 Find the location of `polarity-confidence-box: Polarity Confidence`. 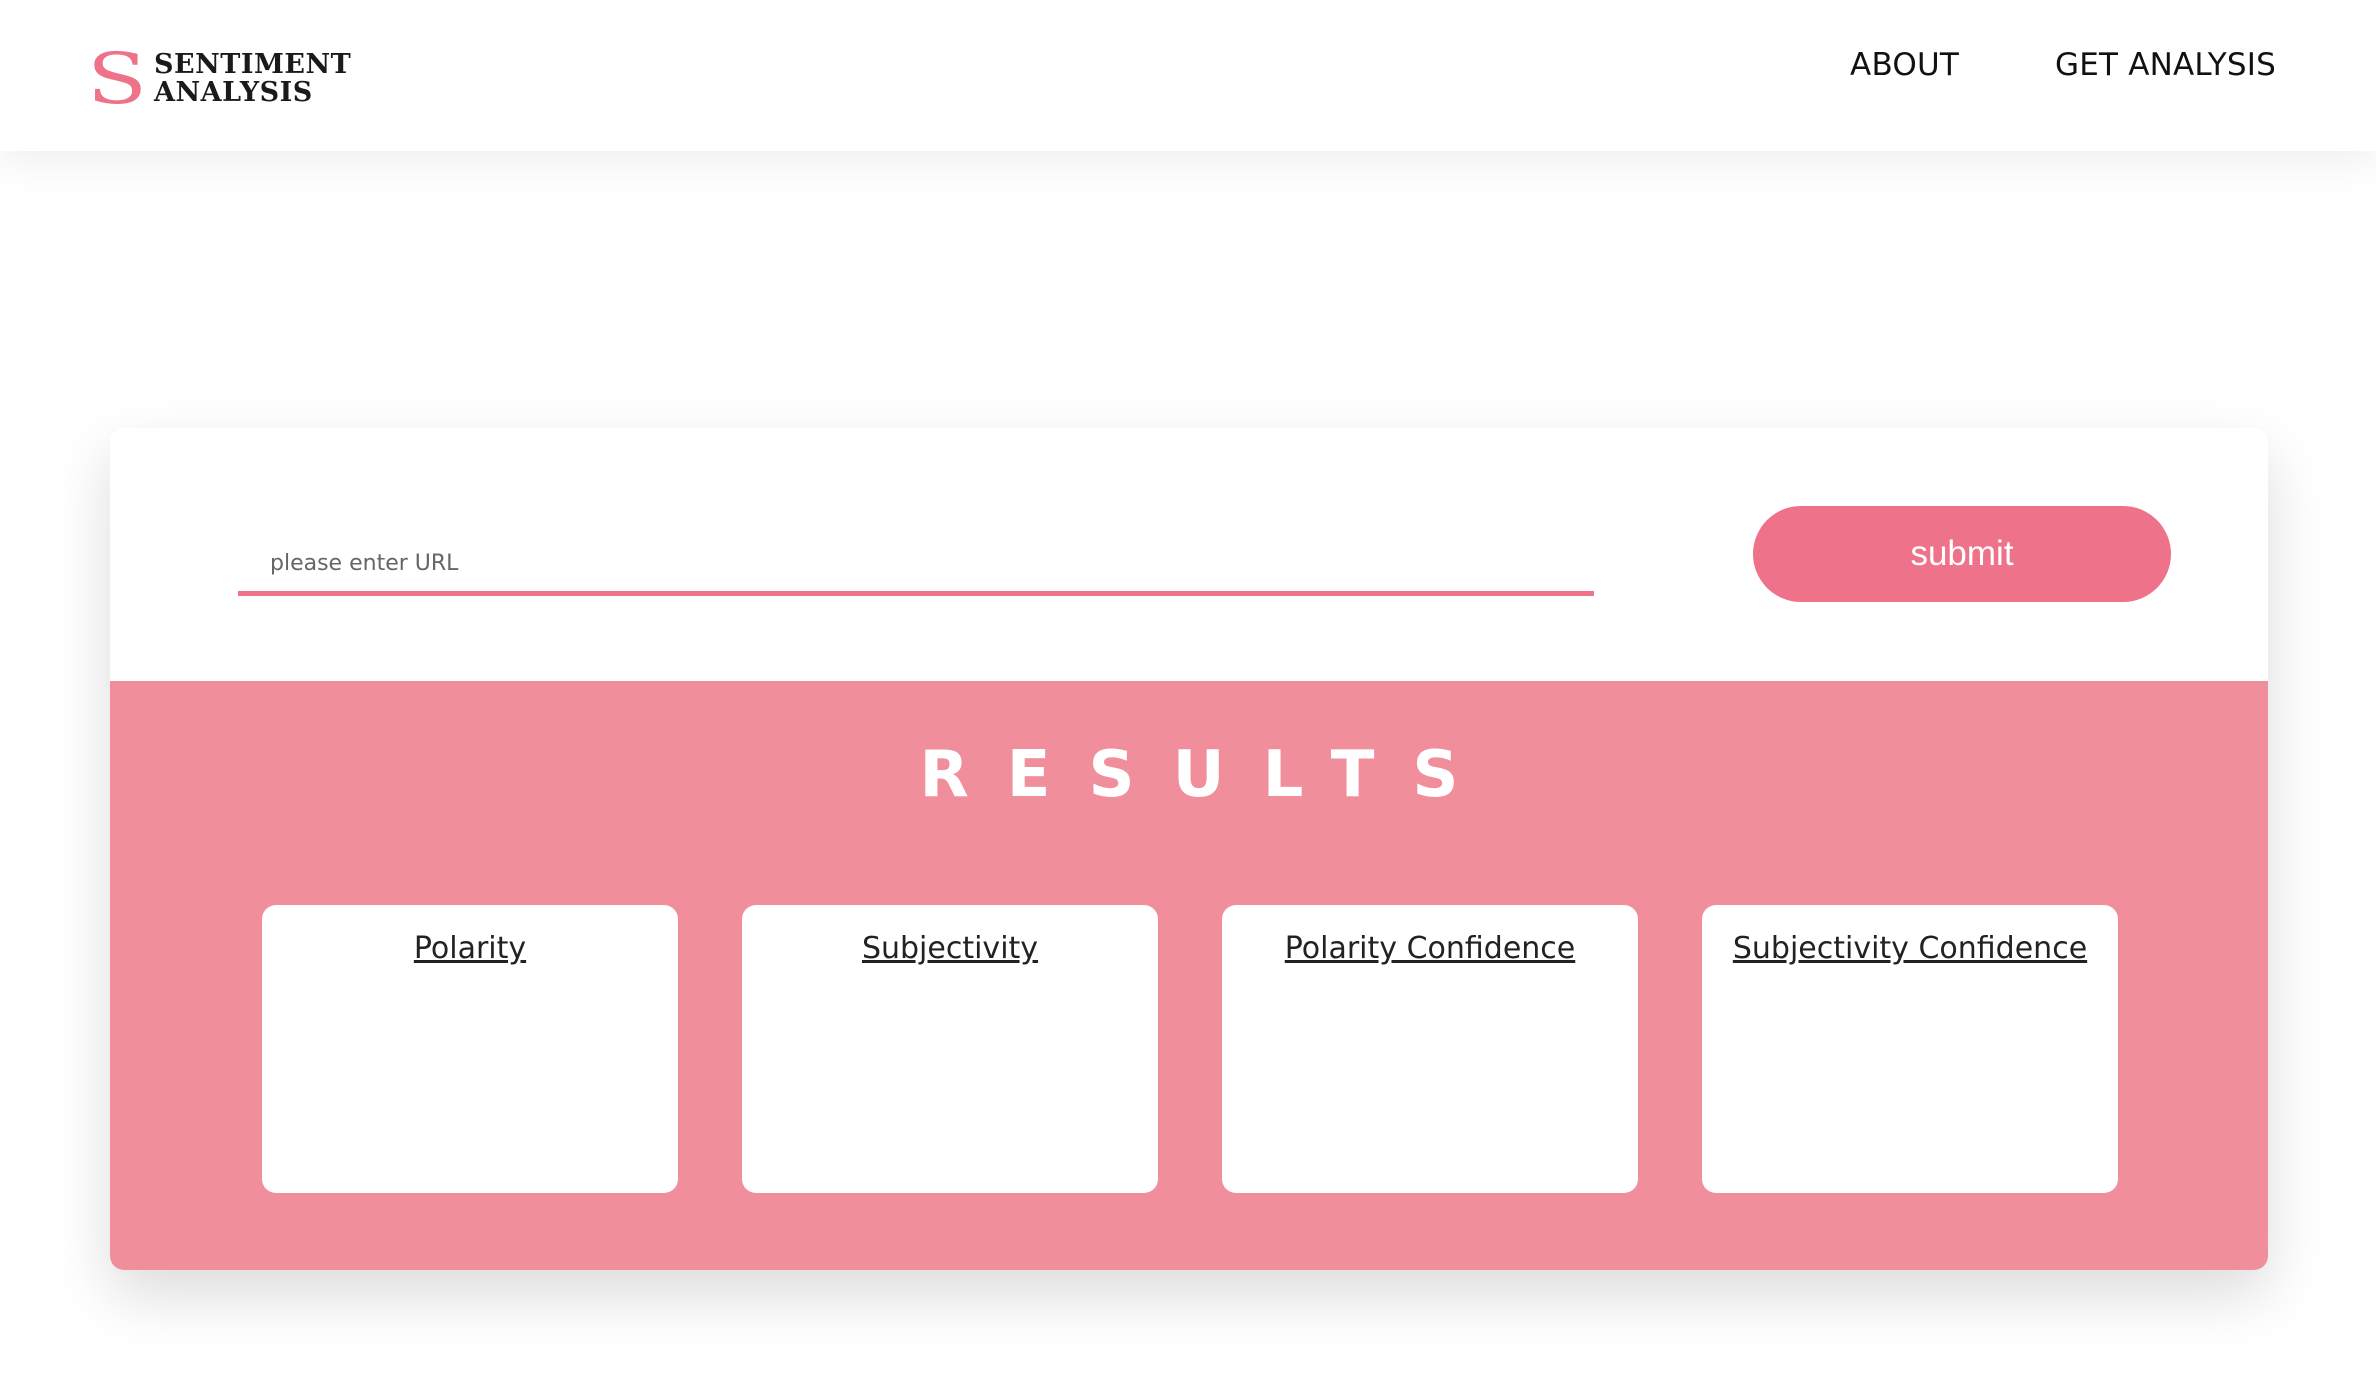

polarity-confidence-box: Polarity Confidence is located at coordinates (1430, 1049).